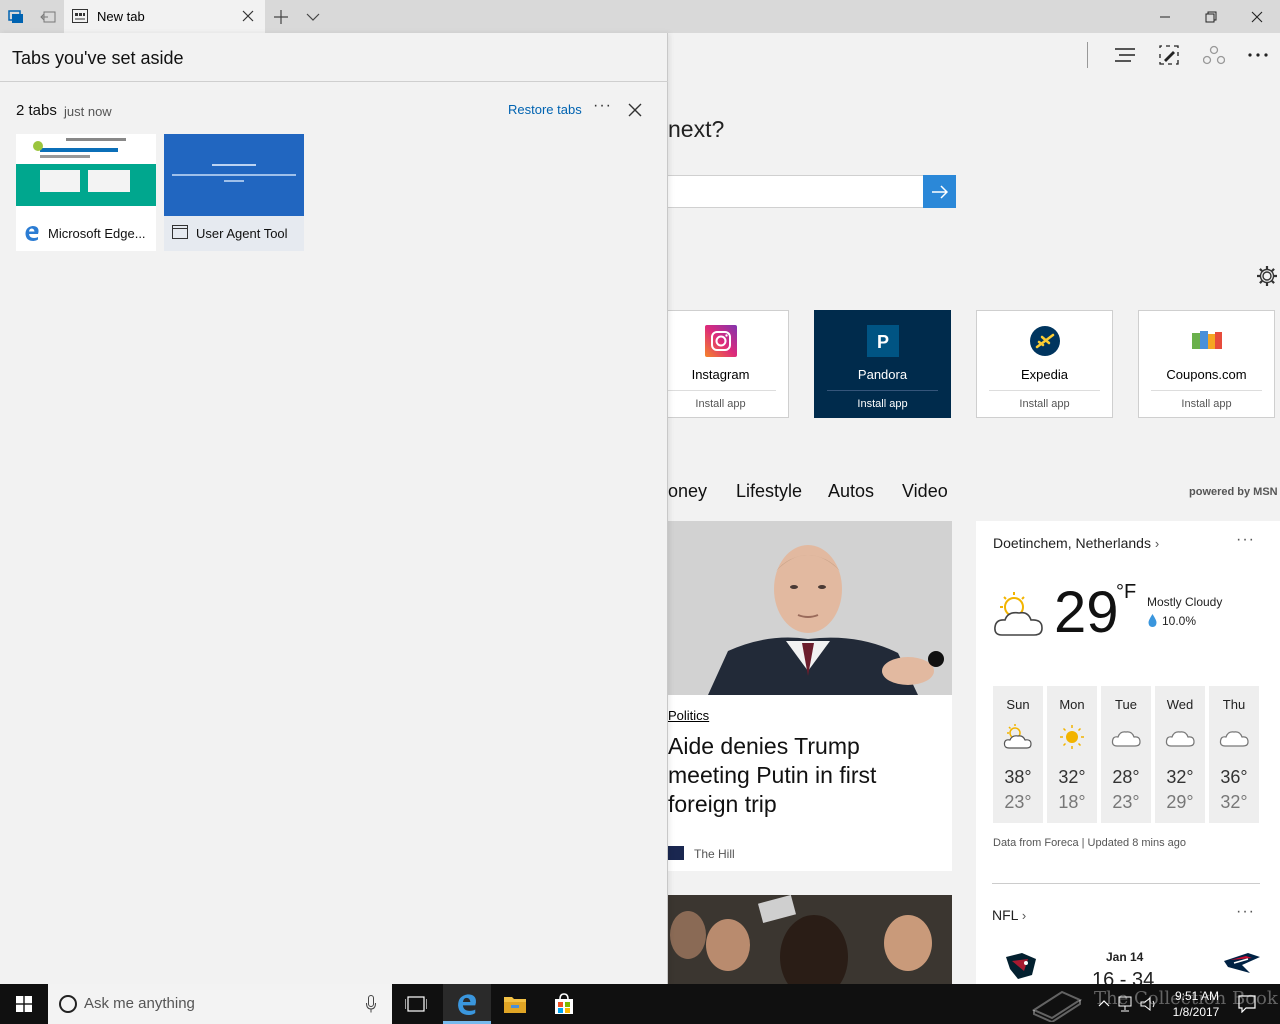 This screenshot has width=1280, height=1024. I want to click on weather-more-button: ···, so click(1245, 540).